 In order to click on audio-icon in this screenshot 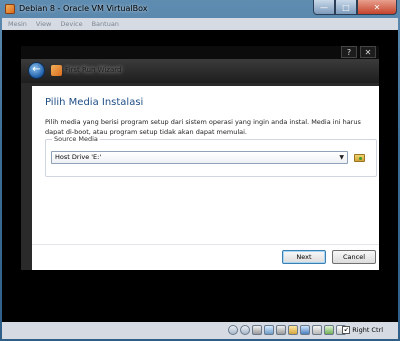, I will do `click(257, 330)`.